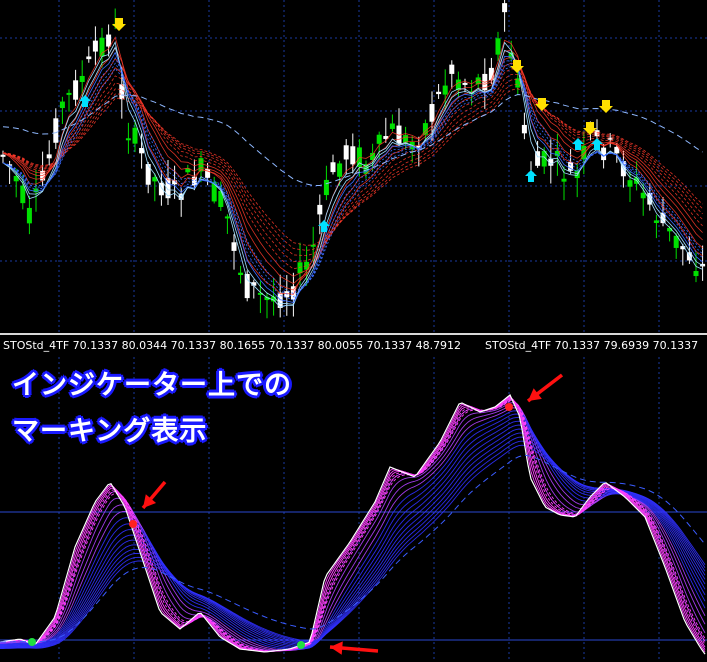  I want to click on signal-arrow-up-icon, so click(531, 176).